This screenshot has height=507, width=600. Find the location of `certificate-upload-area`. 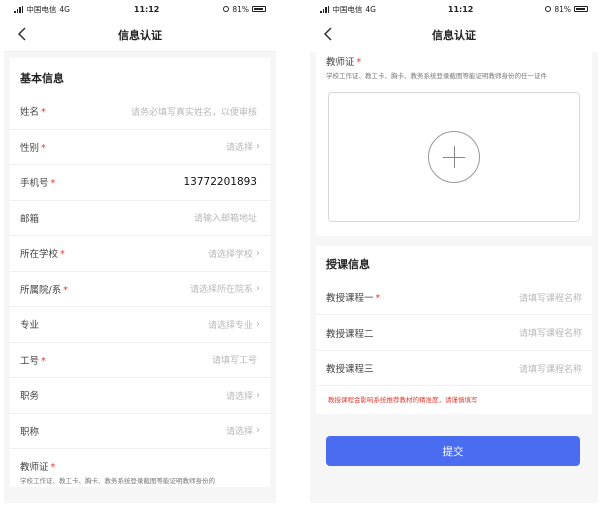

certificate-upload-area is located at coordinates (454, 156).